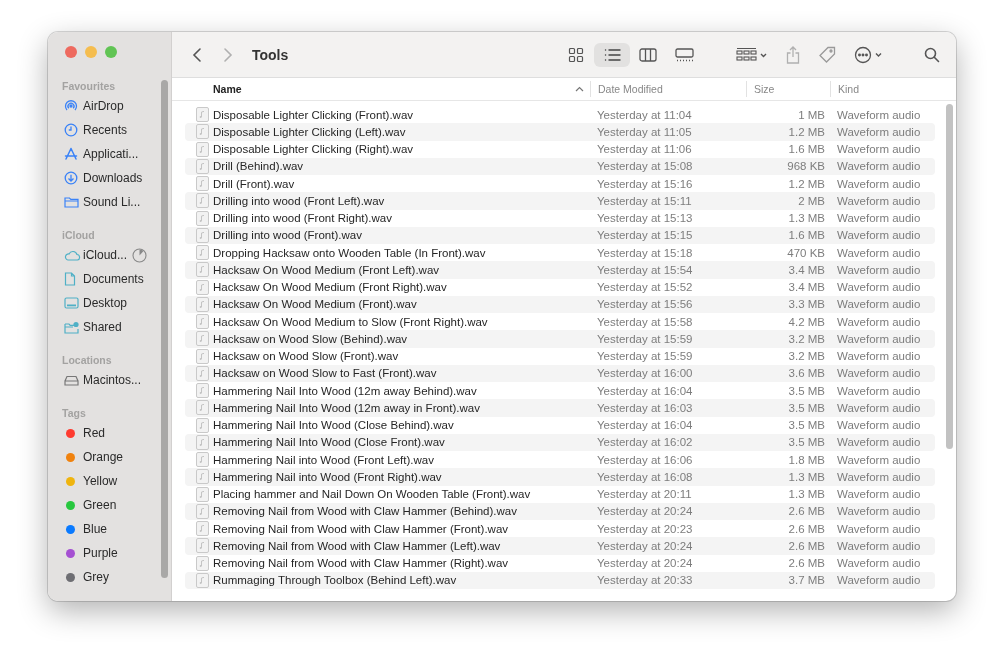 The height and width of the screenshot is (665, 1005). What do you see at coordinates (932, 54) in the screenshot?
I see `search-button` at bounding box center [932, 54].